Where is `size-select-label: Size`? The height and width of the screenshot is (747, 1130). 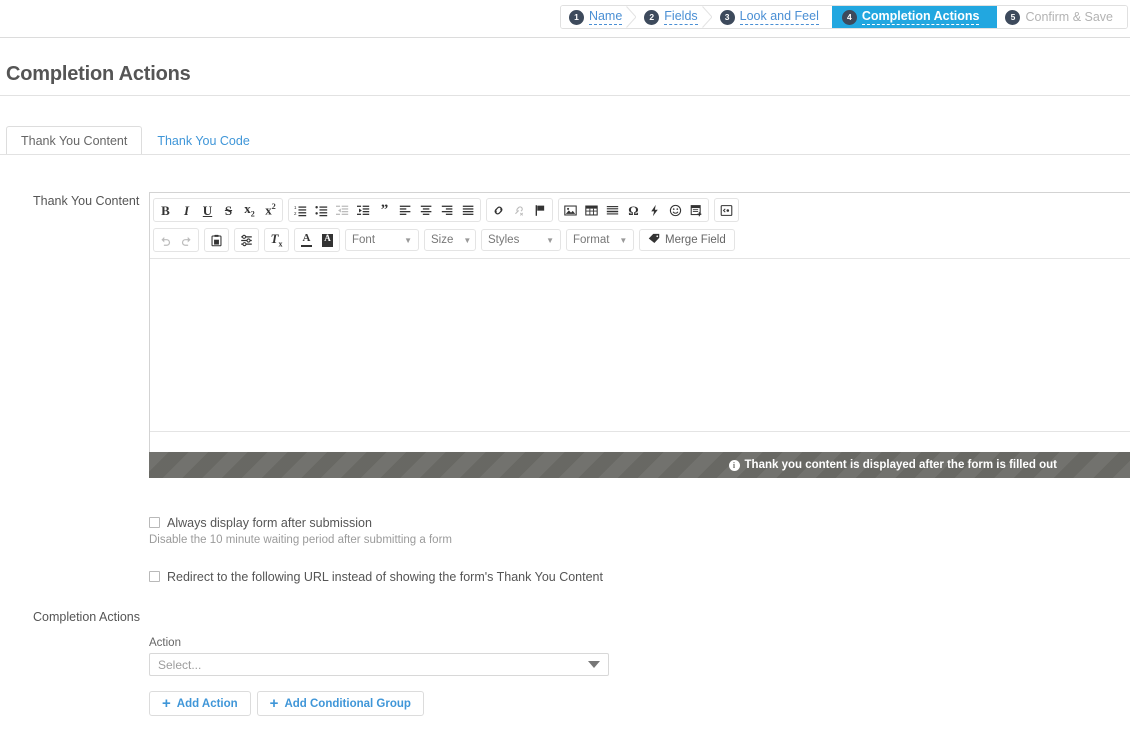 size-select-label: Size is located at coordinates (442, 240).